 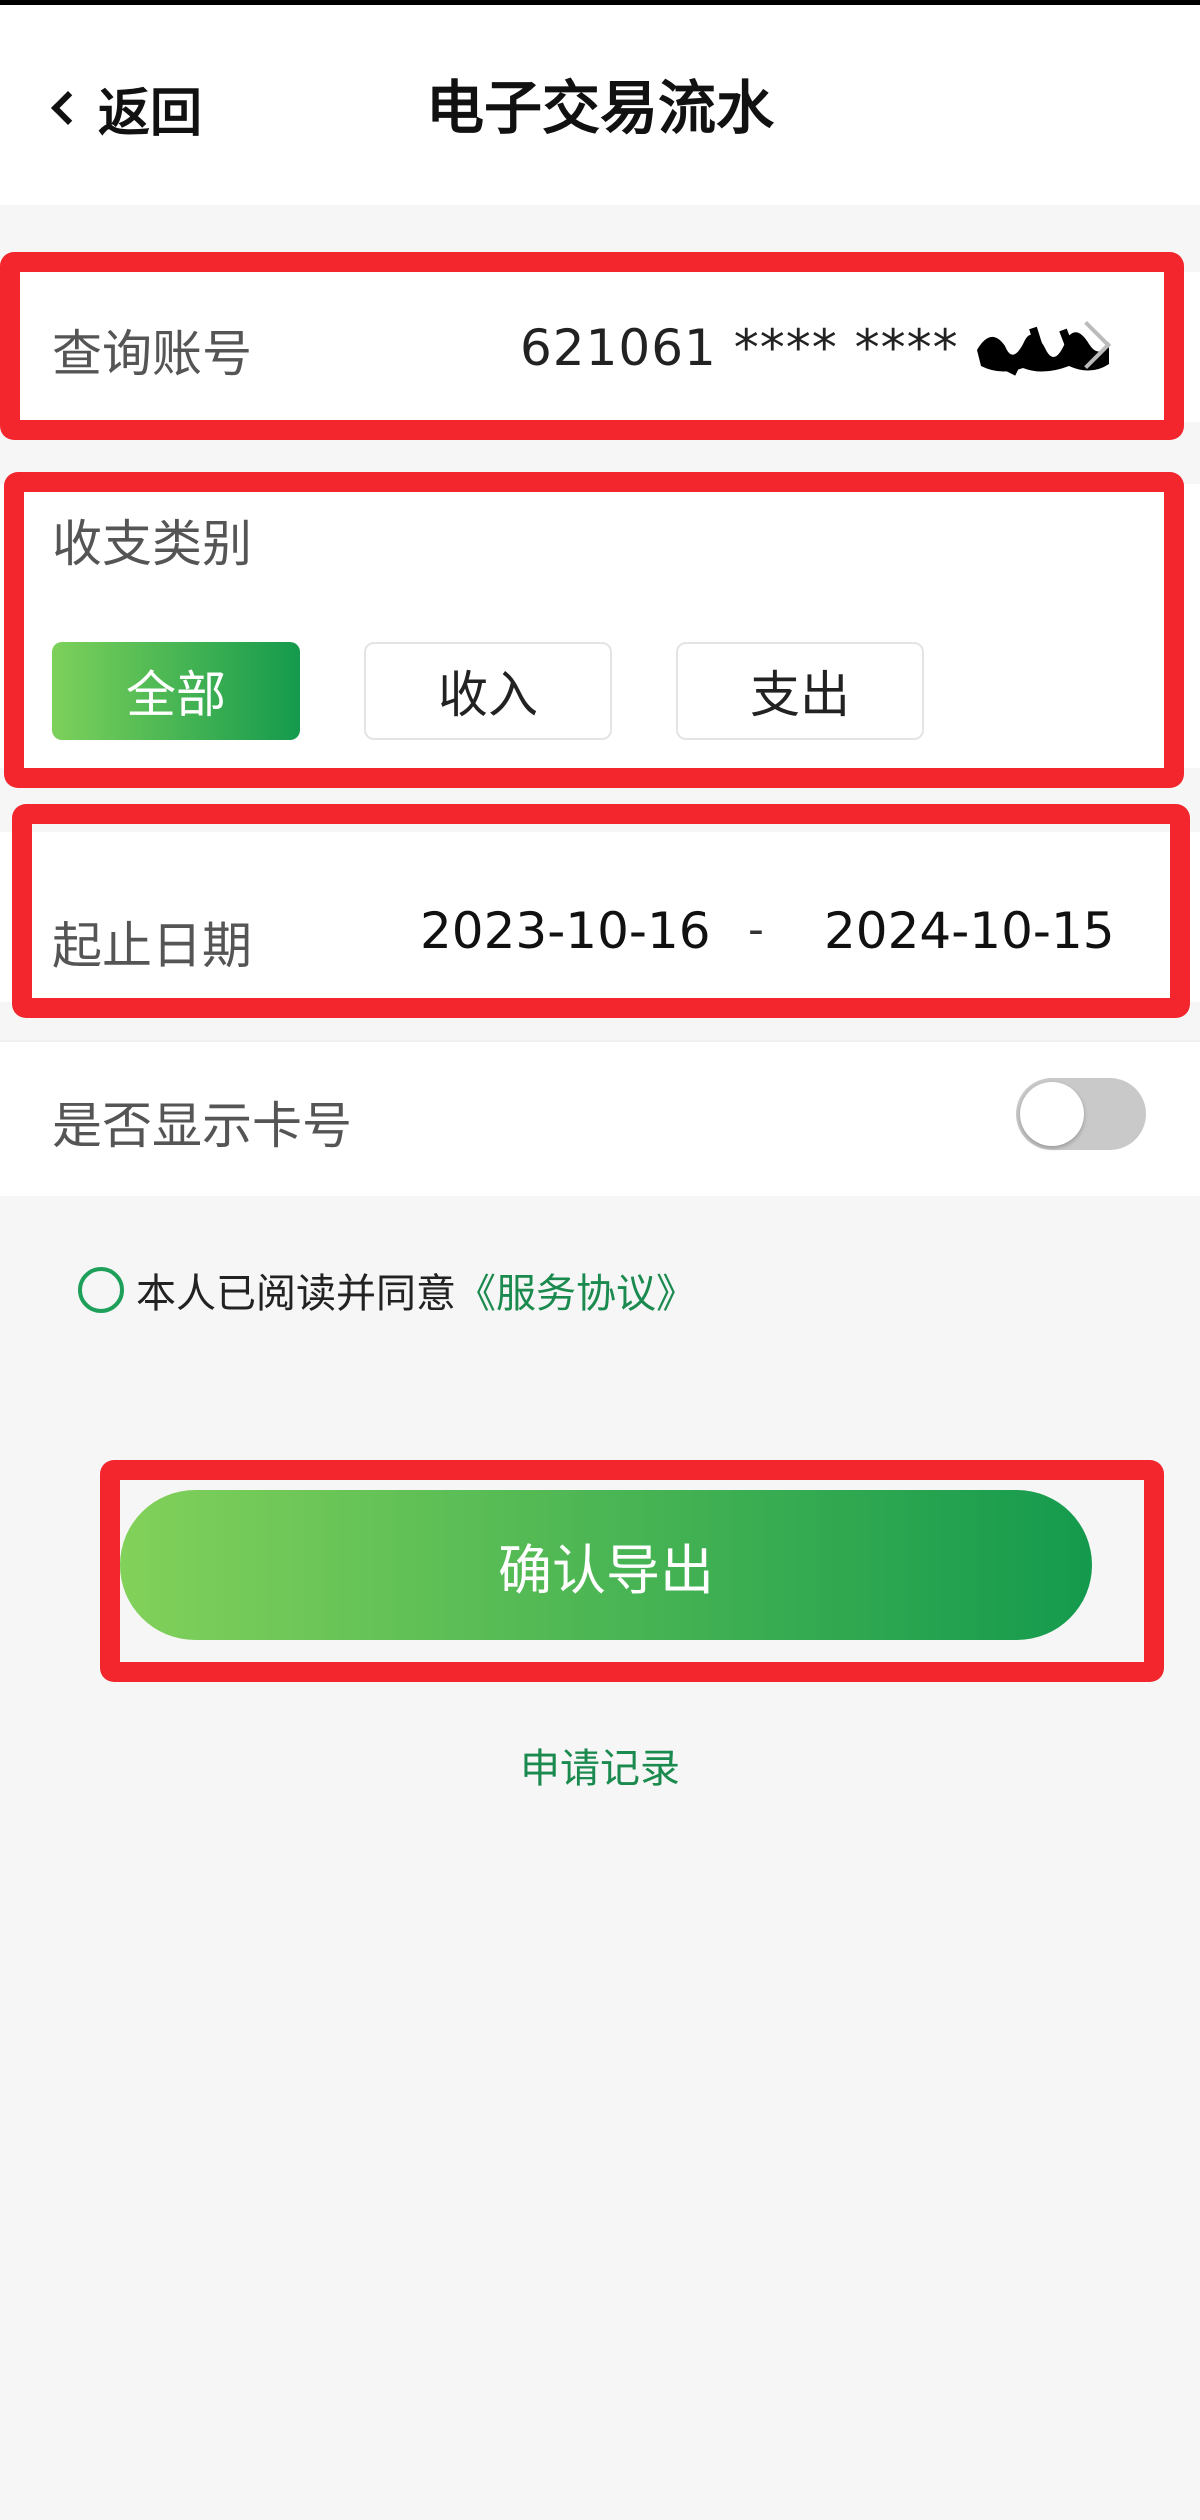 What do you see at coordinates (576, 1290) in the screenshot?
I see `service-agreement-link: 《服务协议》` at bounding box center [576, 1290].